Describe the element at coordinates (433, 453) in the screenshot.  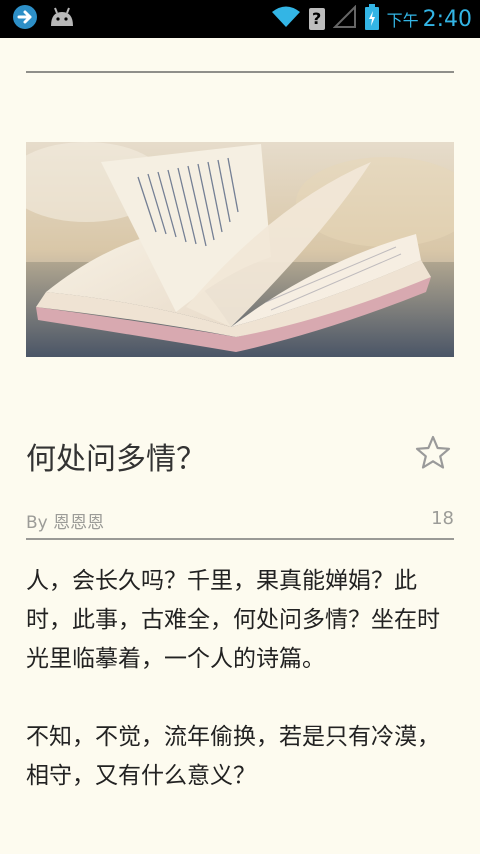
I see `star-outline-icon` at that location.